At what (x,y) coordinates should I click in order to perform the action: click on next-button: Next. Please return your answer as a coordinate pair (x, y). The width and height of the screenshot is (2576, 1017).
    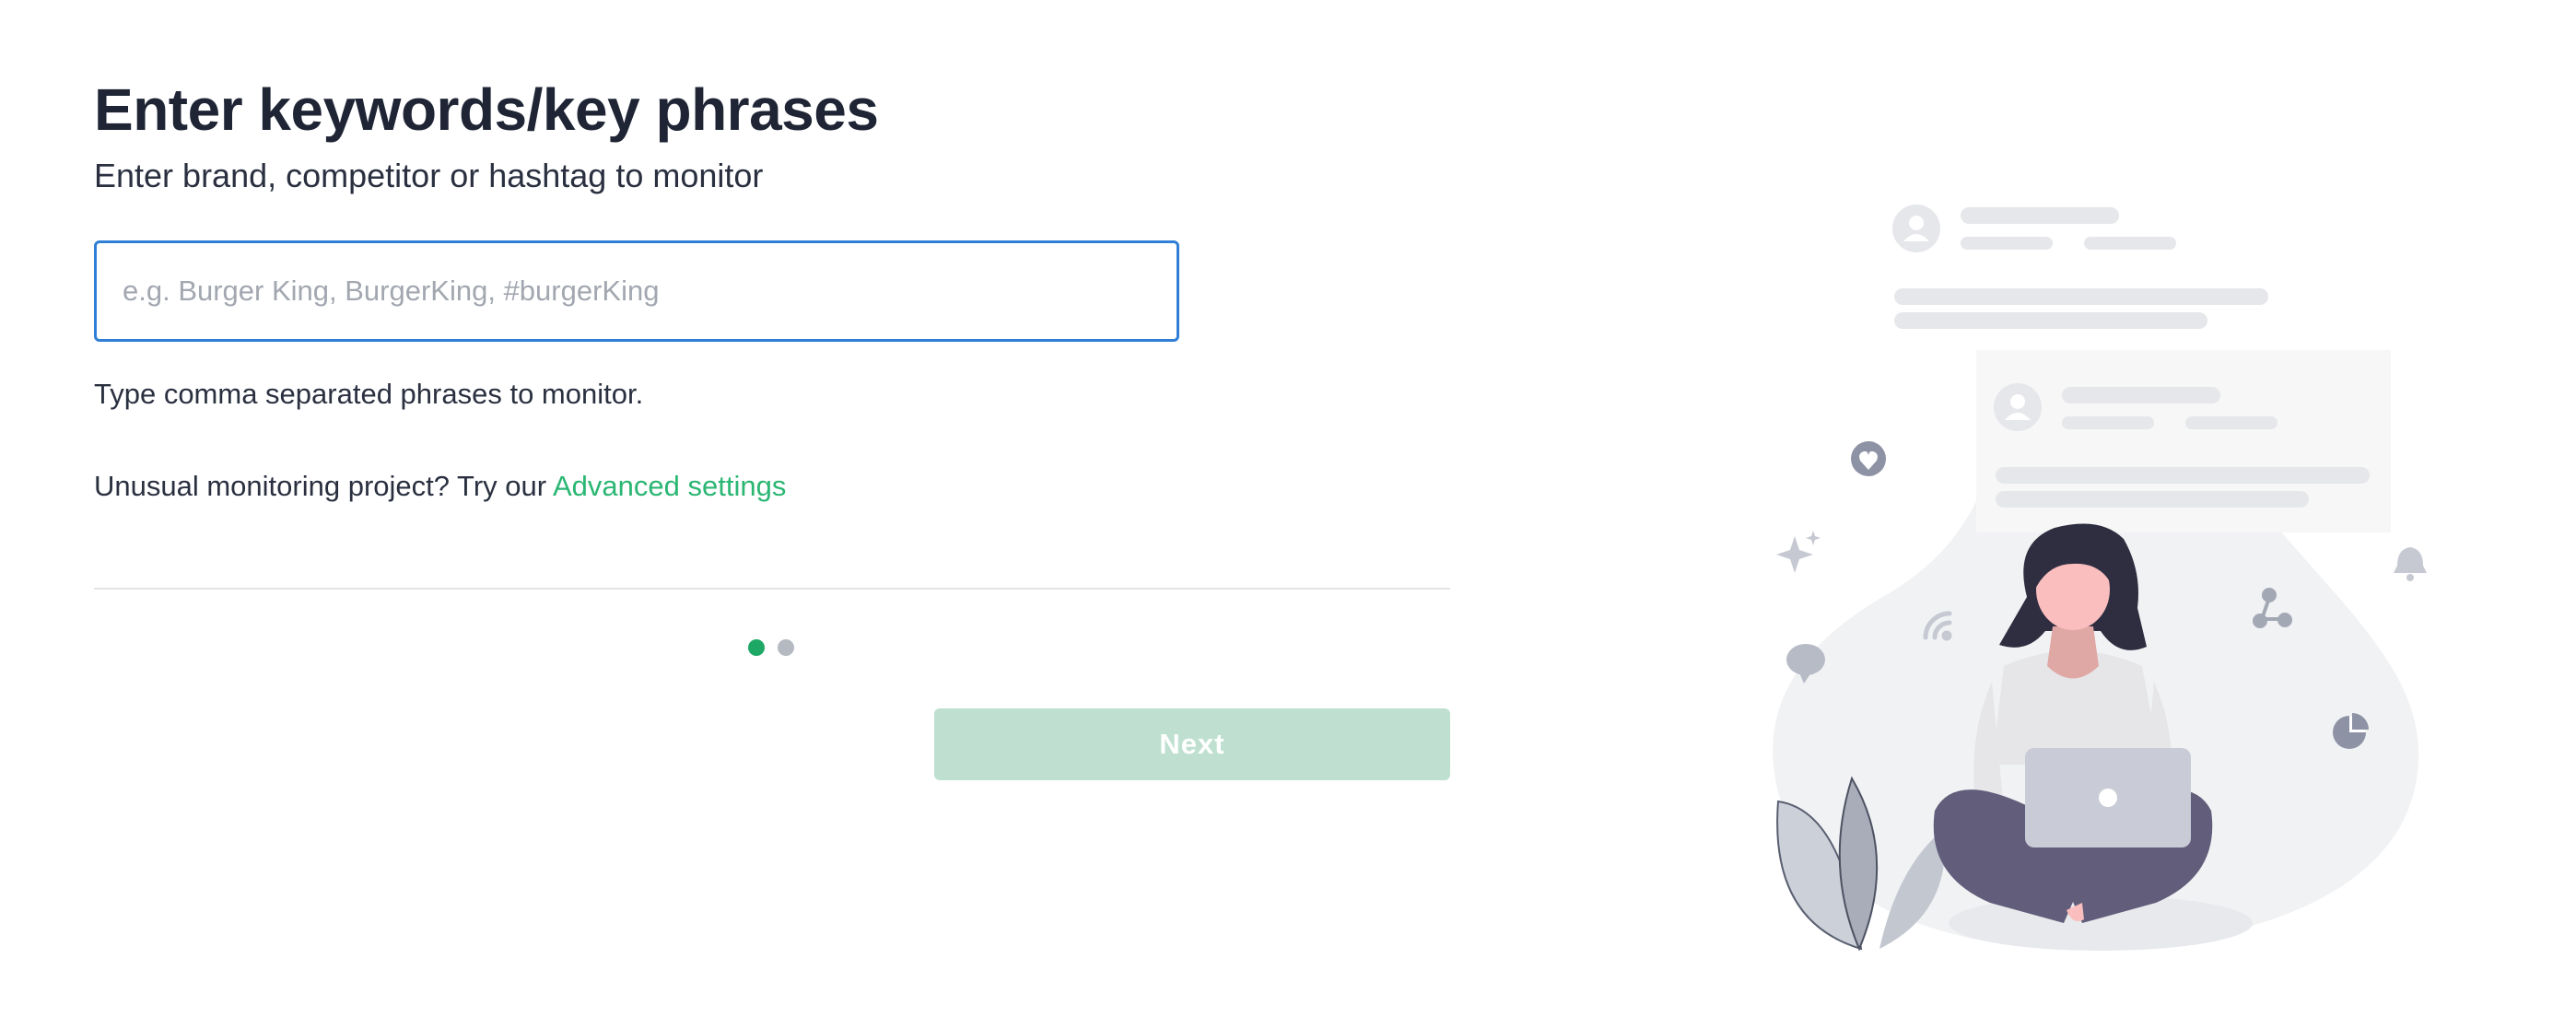
    Looking at the image, I should click on (1192, 744).